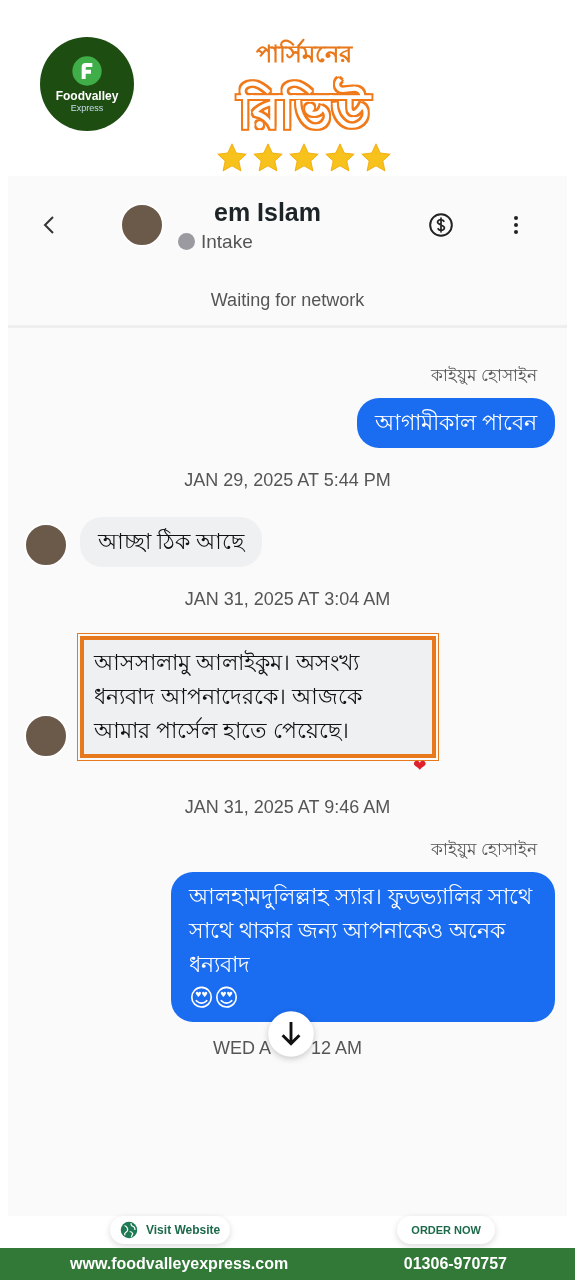 This screenshot has height=1280, width=575. I want to click on timestamp: 12 AM, so click(336, 1048).